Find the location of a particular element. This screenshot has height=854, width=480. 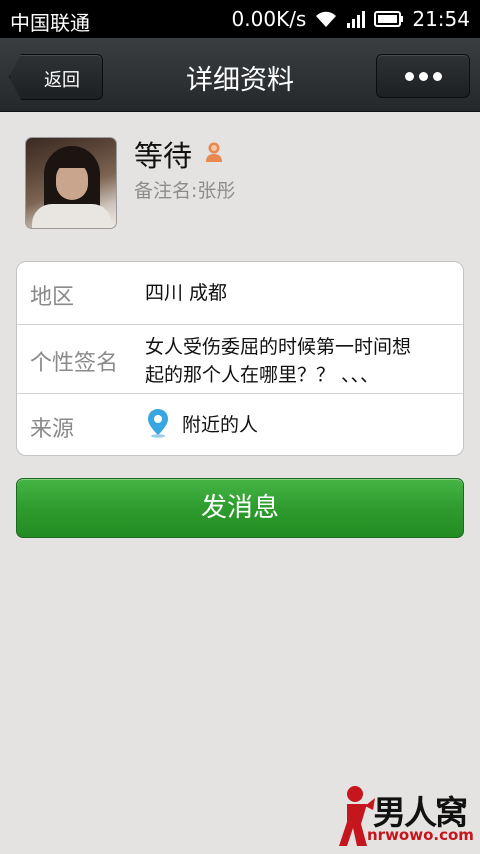

network-speed: 0.00K/s is located at coordinates (269, 19).